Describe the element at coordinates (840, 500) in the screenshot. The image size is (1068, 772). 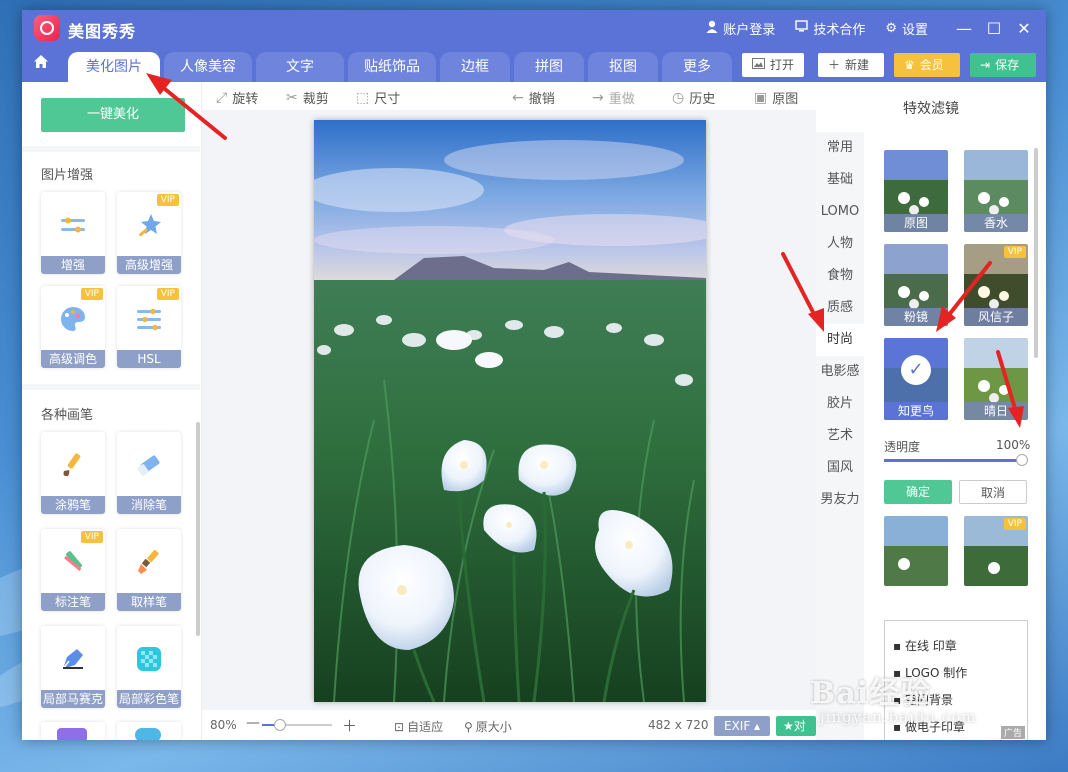
I see `category-boyfriend: 男友力` at that location.